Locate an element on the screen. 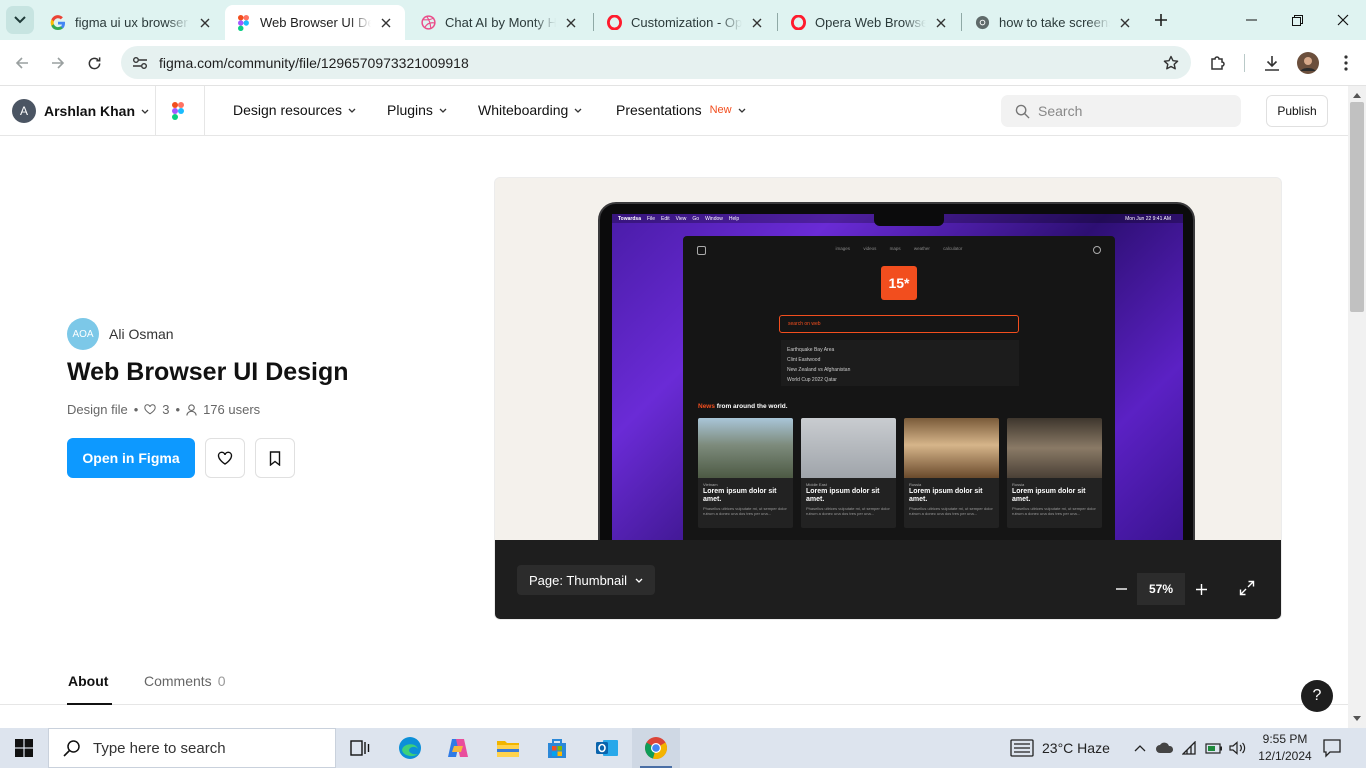 The width and height of the screenshot is (1366, 768). onedrive-tray is located at coordinates (1165, 748).